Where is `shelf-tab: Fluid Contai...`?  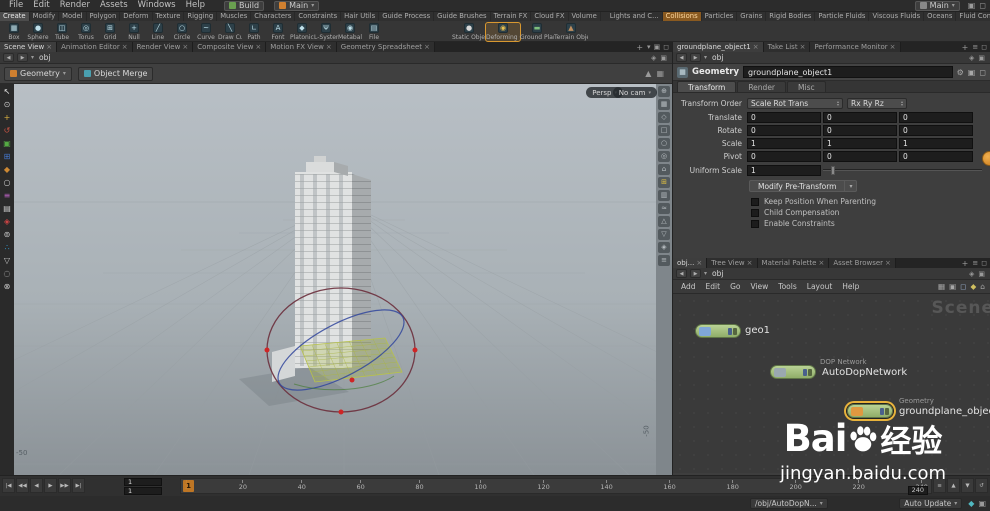 shelf-tab: Fluid Contai... is located at coordinates (973, 16).